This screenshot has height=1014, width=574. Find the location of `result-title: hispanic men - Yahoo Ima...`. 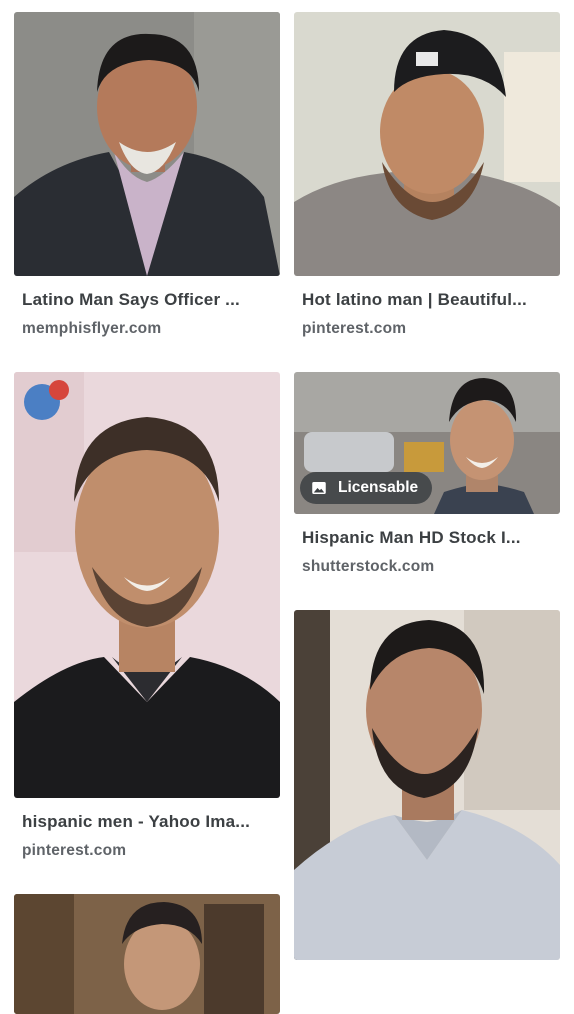

result-title: hispanic men - Yahoo Ima... is located at coordinates (147, 822).